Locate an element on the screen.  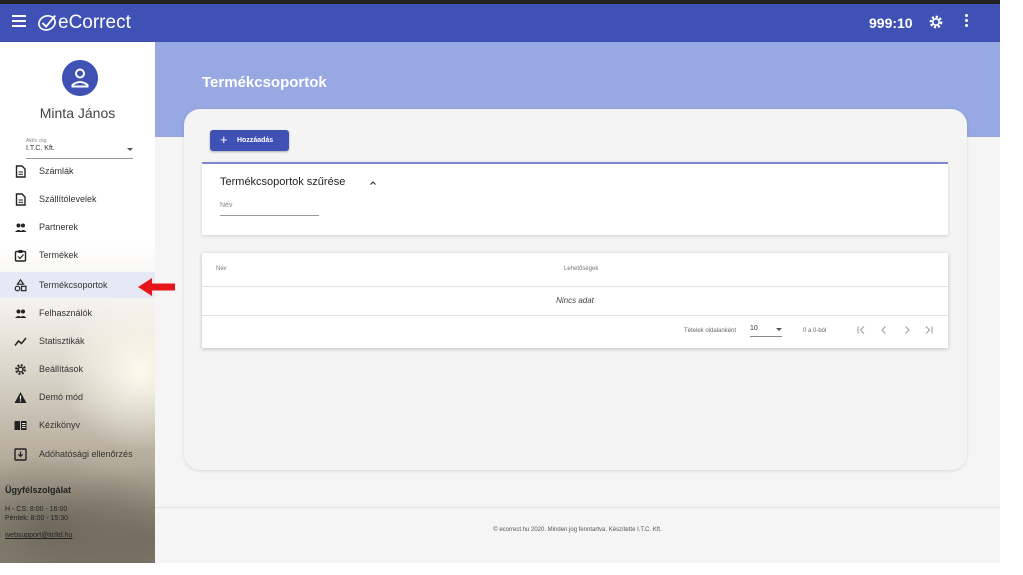
warning-icon is located at coordinates (20, 397).